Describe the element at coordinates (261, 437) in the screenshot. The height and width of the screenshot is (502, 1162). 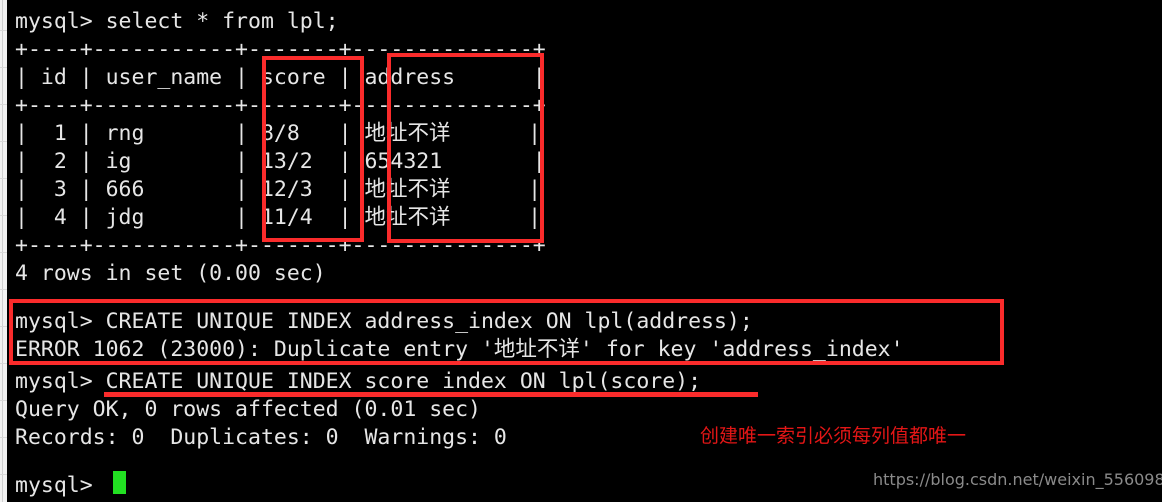
I see `terminal-line-records-line: Records: 0 Duplicates: 0 Warnings: 0` at that location.